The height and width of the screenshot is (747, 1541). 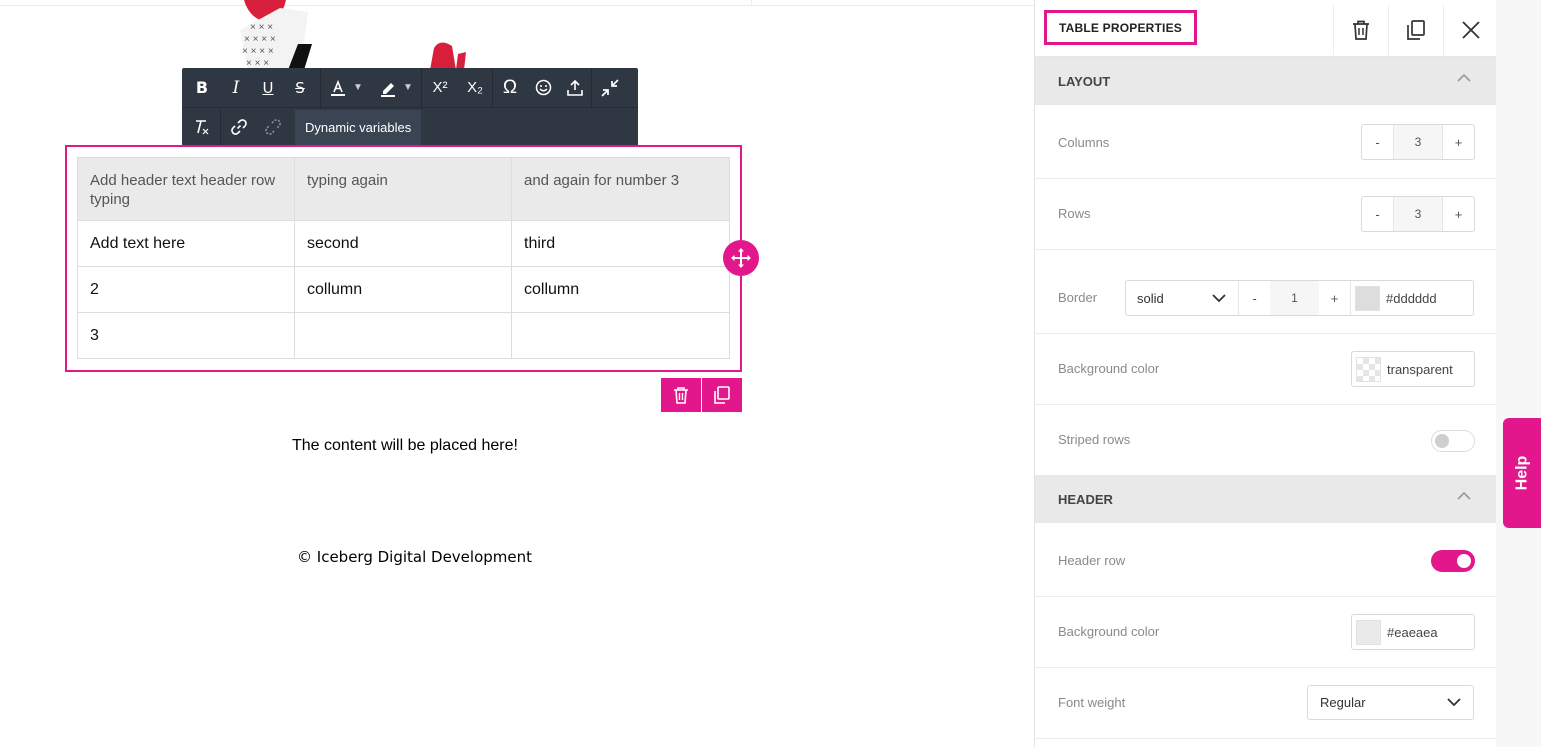 I want to click on toggle-knob, so click(x=1442, y=441).